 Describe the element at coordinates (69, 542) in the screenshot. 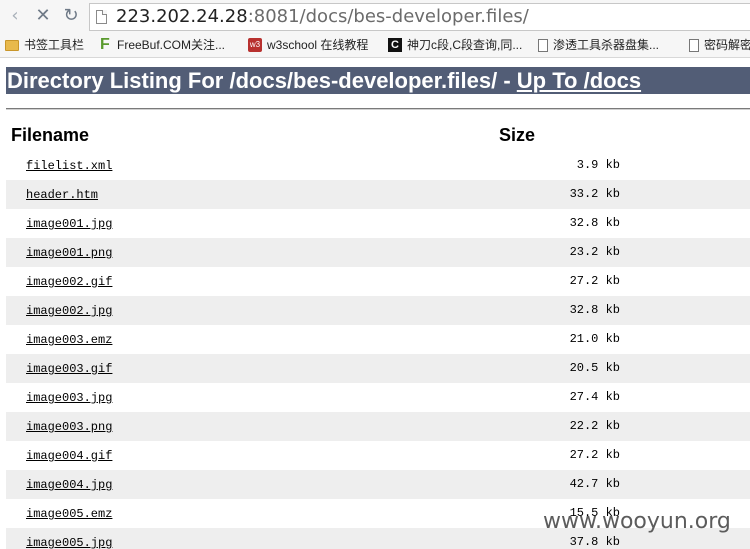

I see `file-link: image005.jpg` at that location.